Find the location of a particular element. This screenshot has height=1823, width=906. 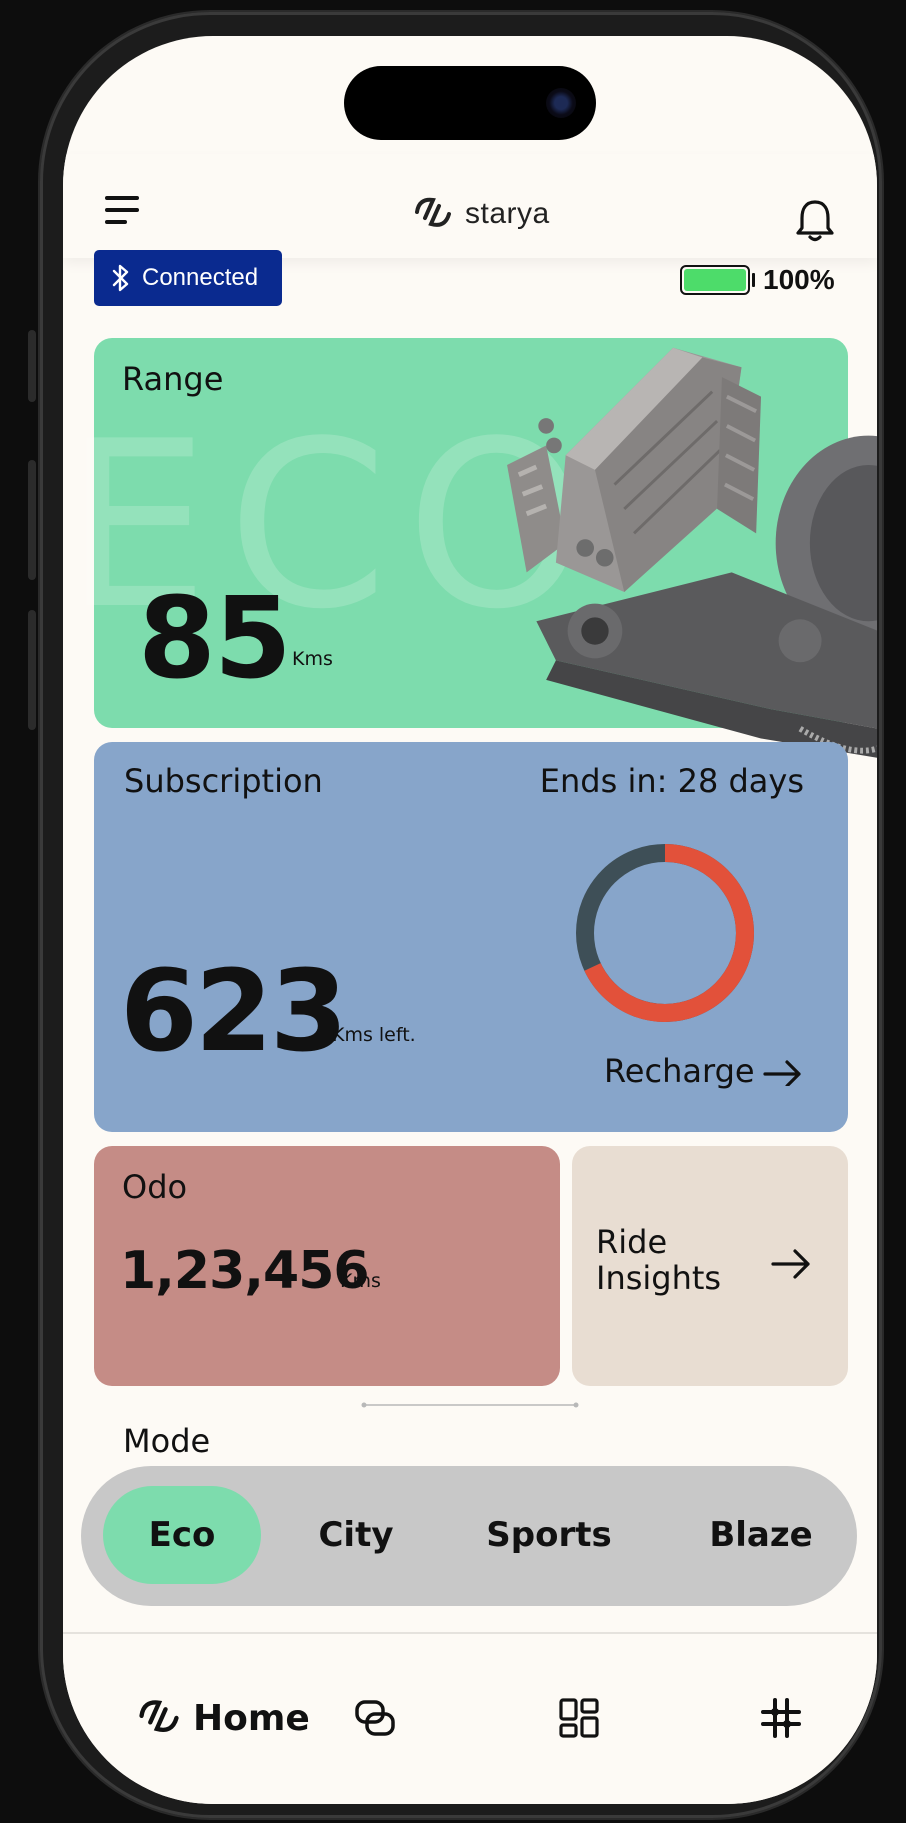

bottom-navigation: Home is located at coordinates (470, 1718).